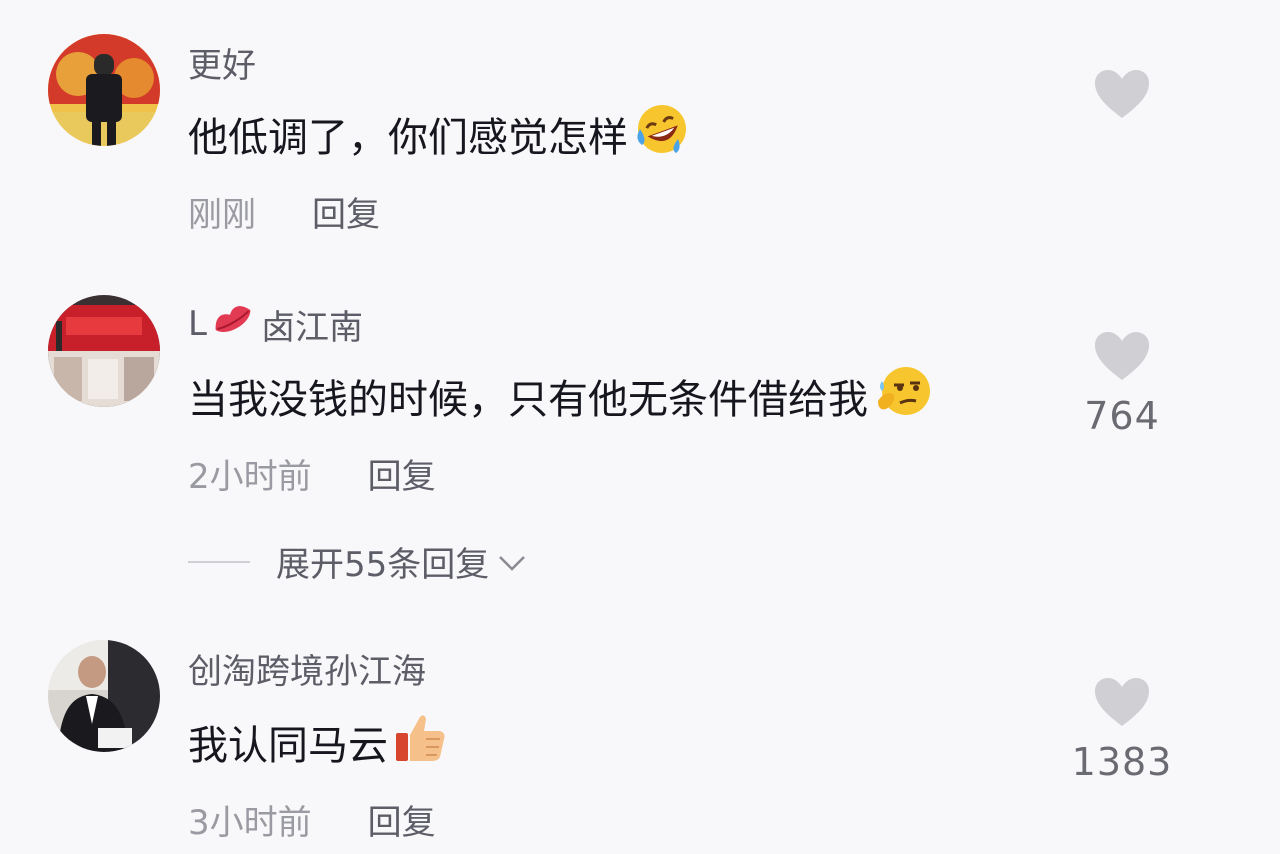  I want to click on expand-replies-label: 展开55条回复, so click(383, 565).